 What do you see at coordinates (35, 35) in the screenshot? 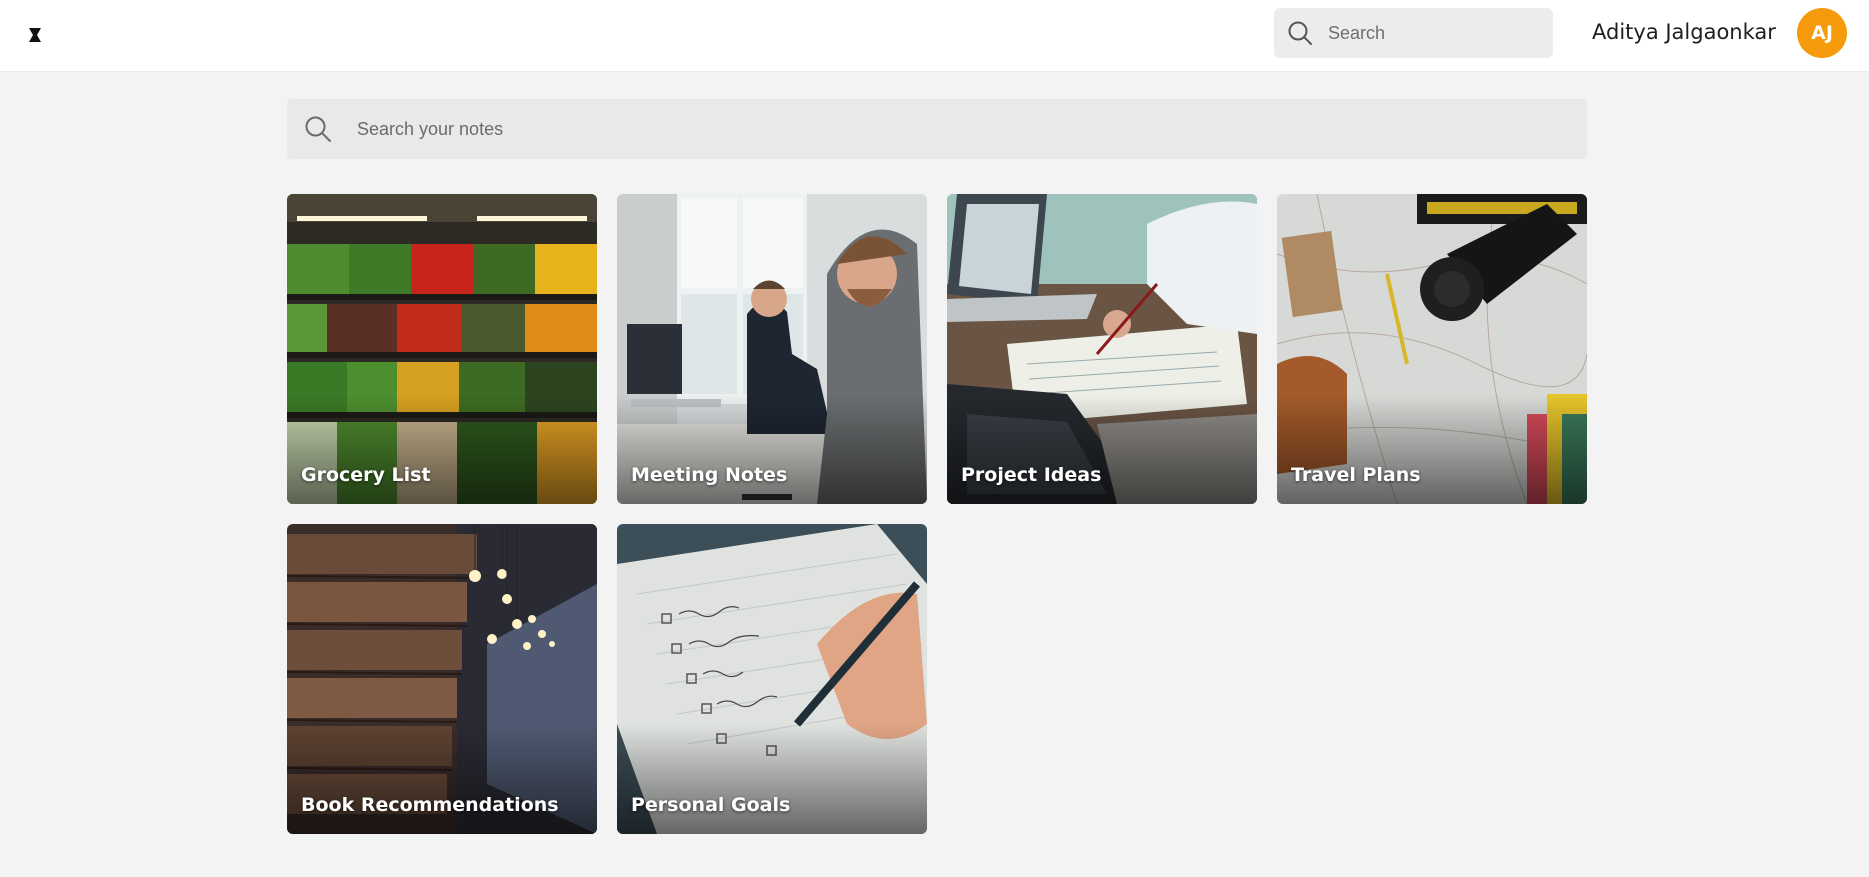
I see `app-logo-icon` at bounding box center [35, 35].